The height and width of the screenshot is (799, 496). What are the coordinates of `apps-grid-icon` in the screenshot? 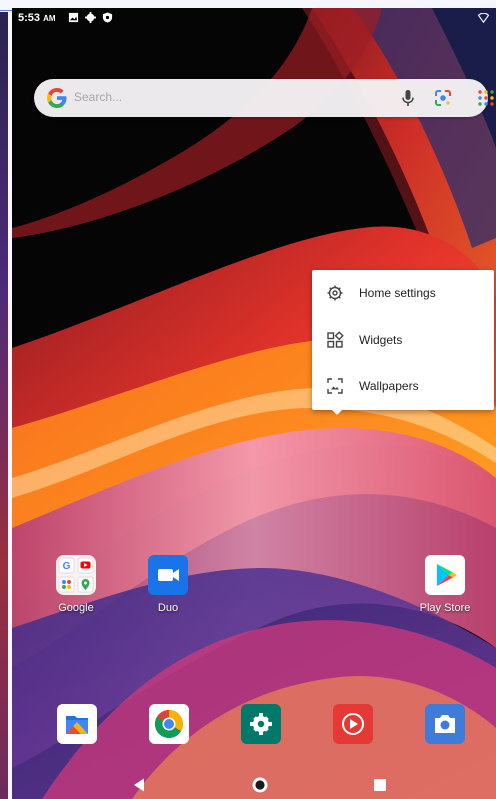 It's located at (486, 98).